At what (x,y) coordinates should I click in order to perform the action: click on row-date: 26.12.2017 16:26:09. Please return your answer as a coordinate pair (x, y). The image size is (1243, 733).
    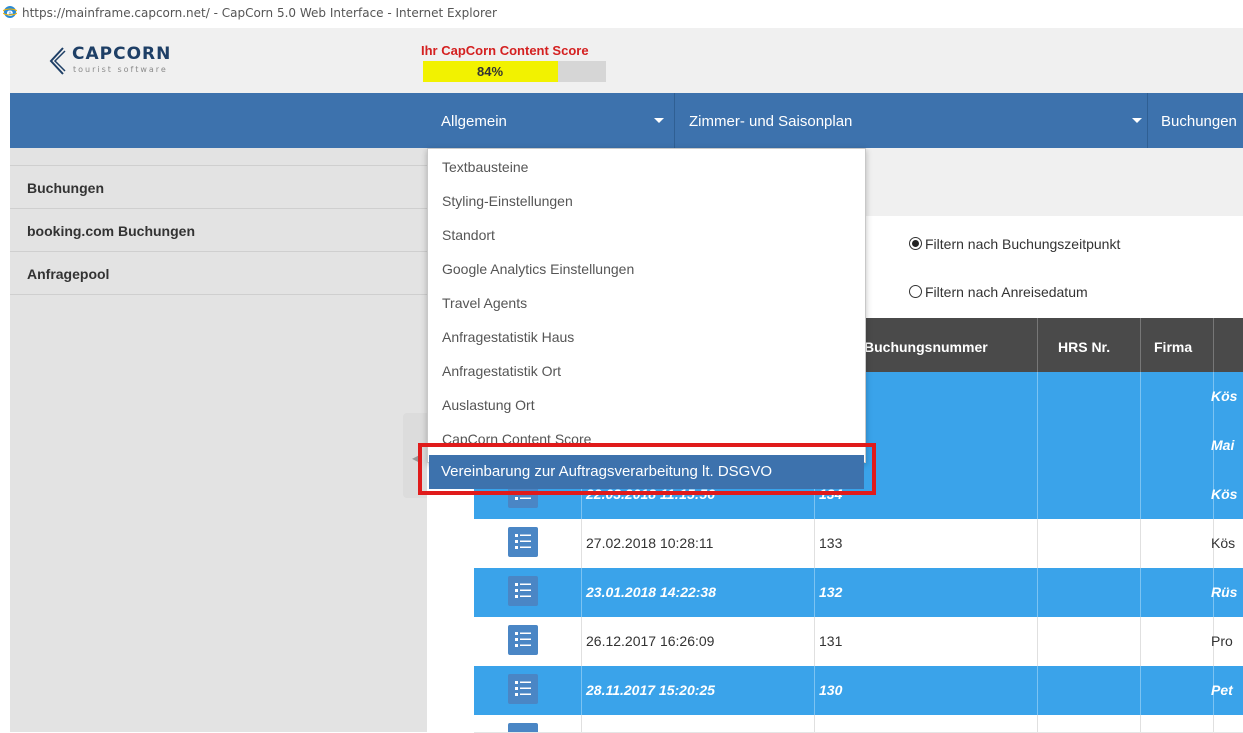
    Looking at the image, I should click on (650, 641).